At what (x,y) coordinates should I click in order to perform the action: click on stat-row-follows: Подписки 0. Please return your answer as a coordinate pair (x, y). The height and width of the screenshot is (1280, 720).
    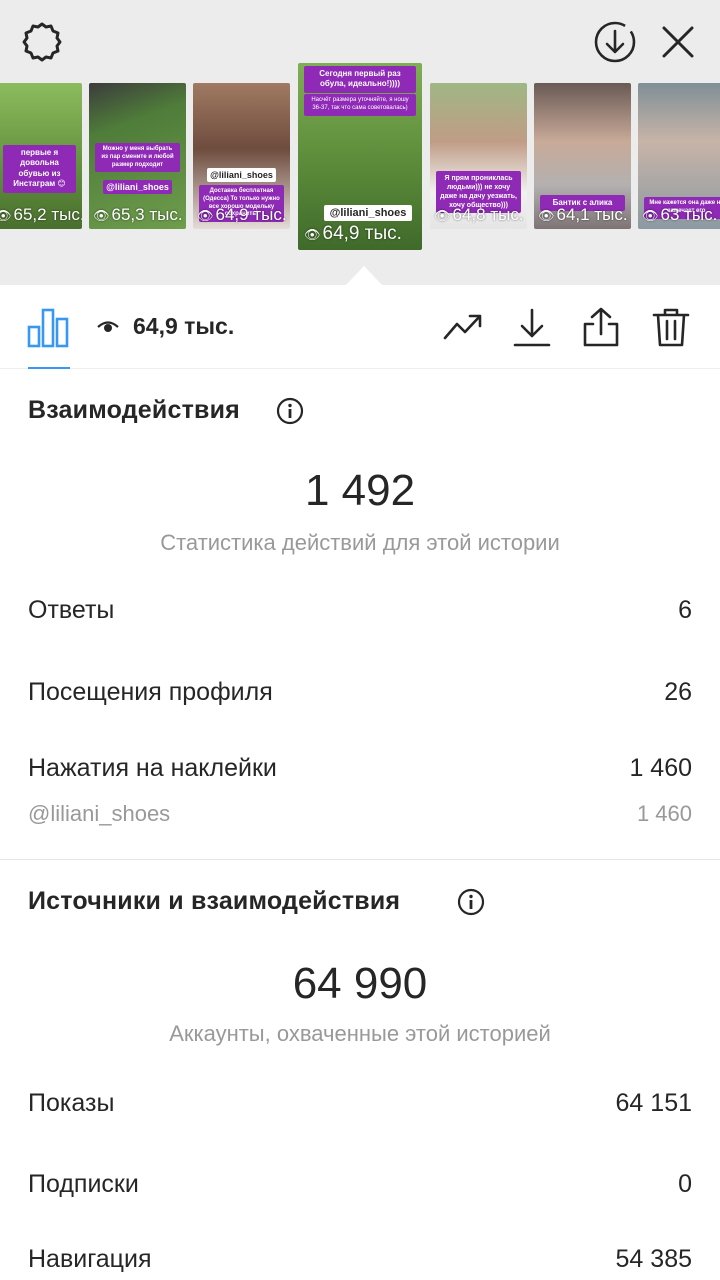
    Looking at the image, I should click on (360, 1190).